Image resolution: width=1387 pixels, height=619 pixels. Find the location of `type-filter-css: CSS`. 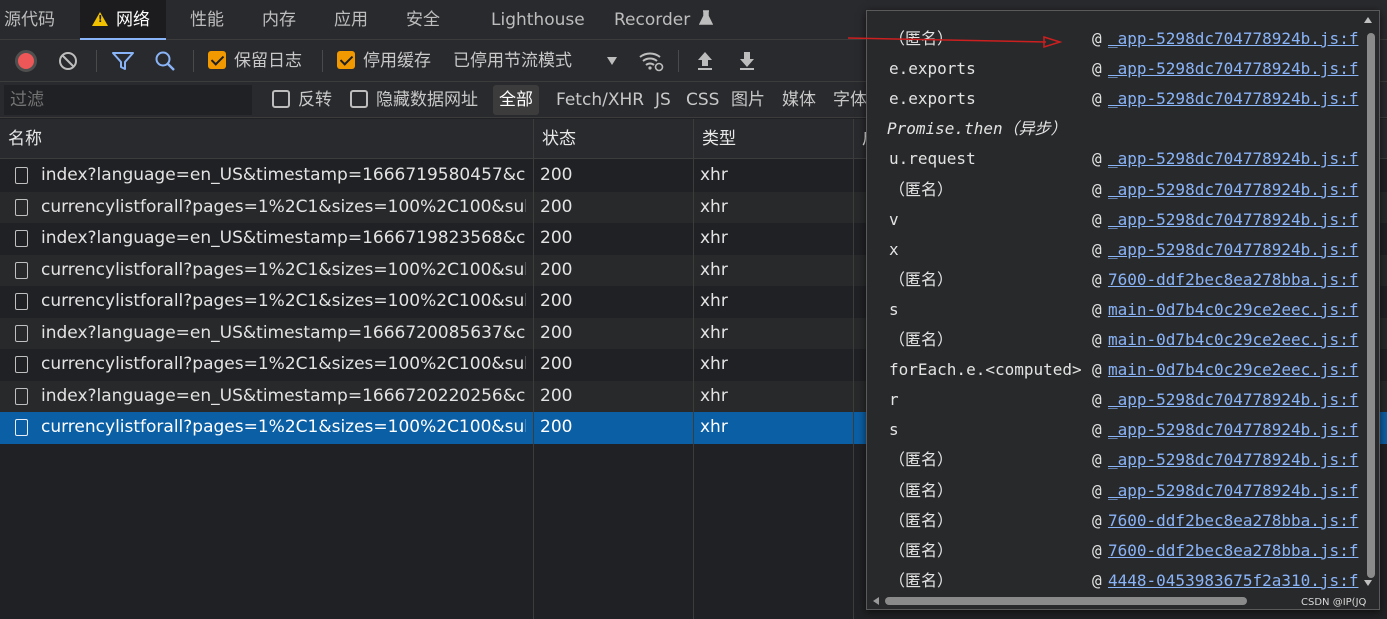

type-filter-css: CSS is located at coordinates (702, 100).